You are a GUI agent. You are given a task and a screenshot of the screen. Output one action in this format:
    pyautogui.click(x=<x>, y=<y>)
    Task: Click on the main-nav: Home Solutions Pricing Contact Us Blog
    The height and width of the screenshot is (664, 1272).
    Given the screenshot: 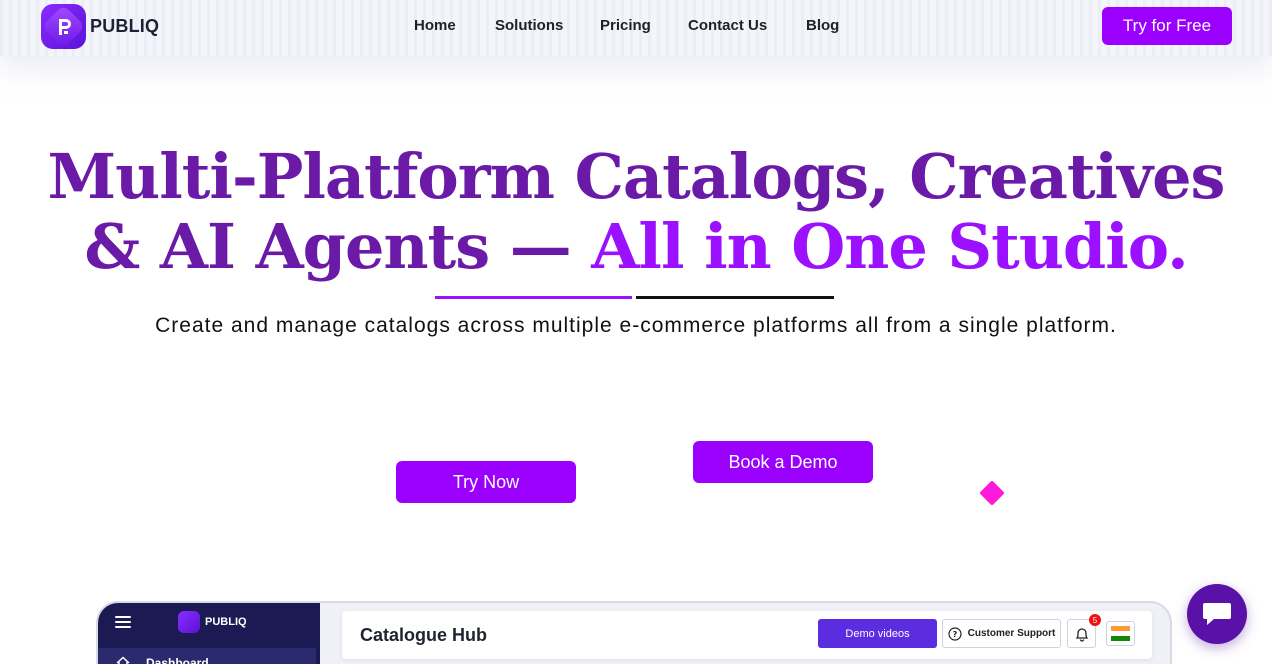 What is the action you would take?
    pyautogui.click(x=636, y=27)
    